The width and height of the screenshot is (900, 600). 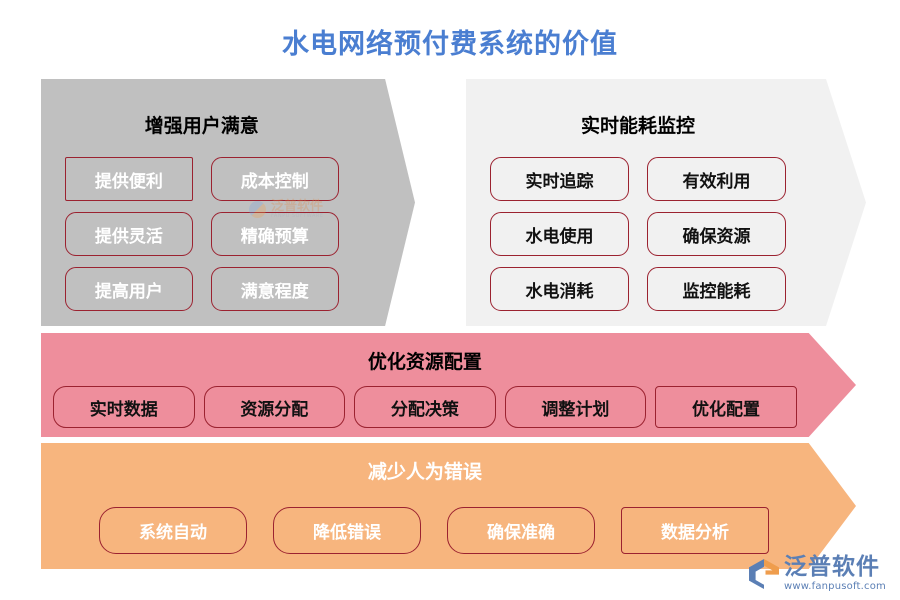 I want to click on band-heading: 减少人为错误, so click(x=424, y=472).